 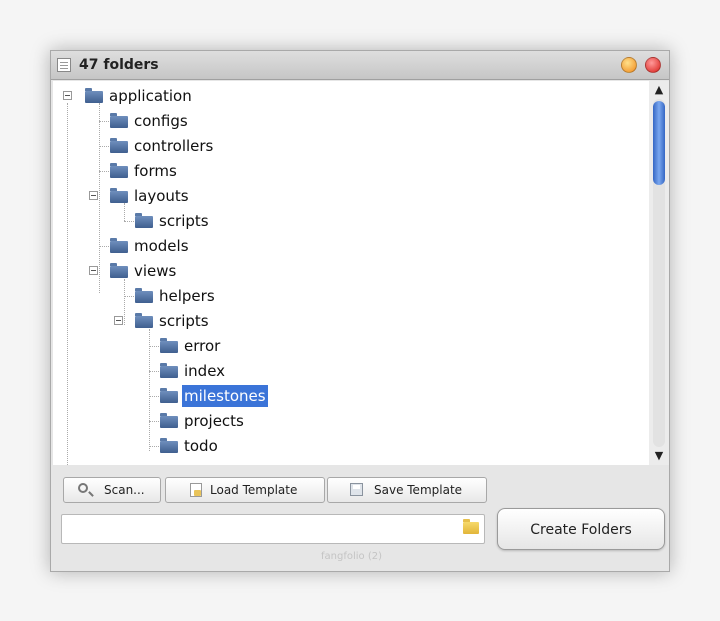 I want to click on tree-item-label: models, so click(x=161, y=246).